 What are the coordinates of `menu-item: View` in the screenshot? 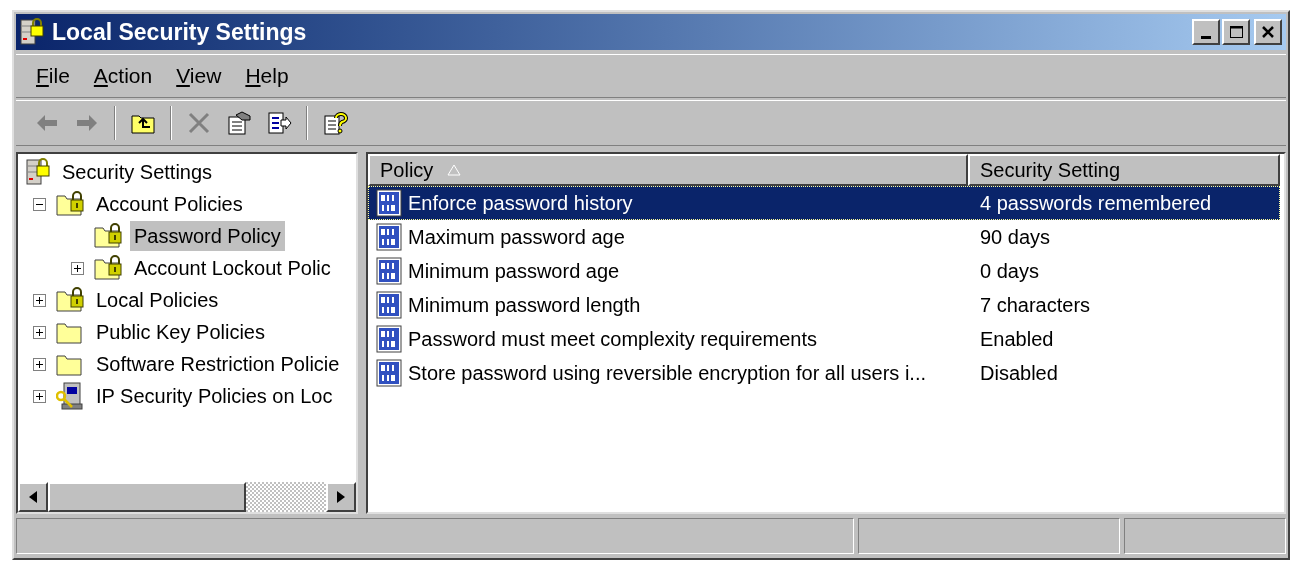 It's located at (199, 76).